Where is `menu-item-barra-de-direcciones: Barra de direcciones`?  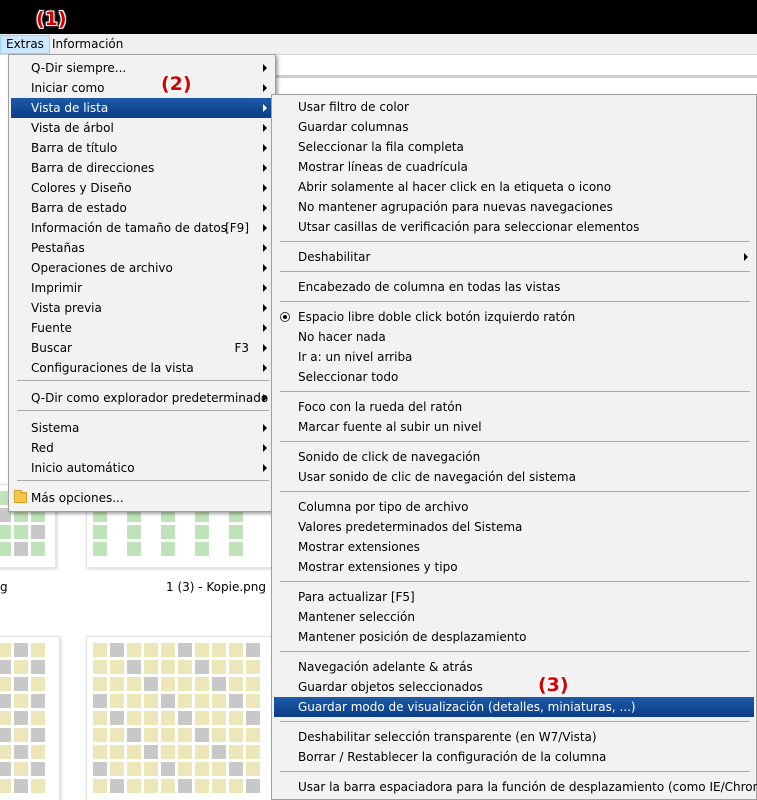
menu-item-barra-de-direcciones: Barra de direcciones is located at coordinates (142, 168).